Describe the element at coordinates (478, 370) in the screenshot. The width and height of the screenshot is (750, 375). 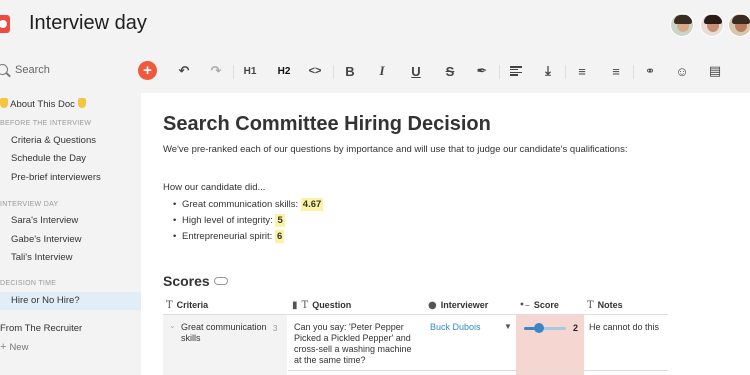
I see `row-divider` at that location.